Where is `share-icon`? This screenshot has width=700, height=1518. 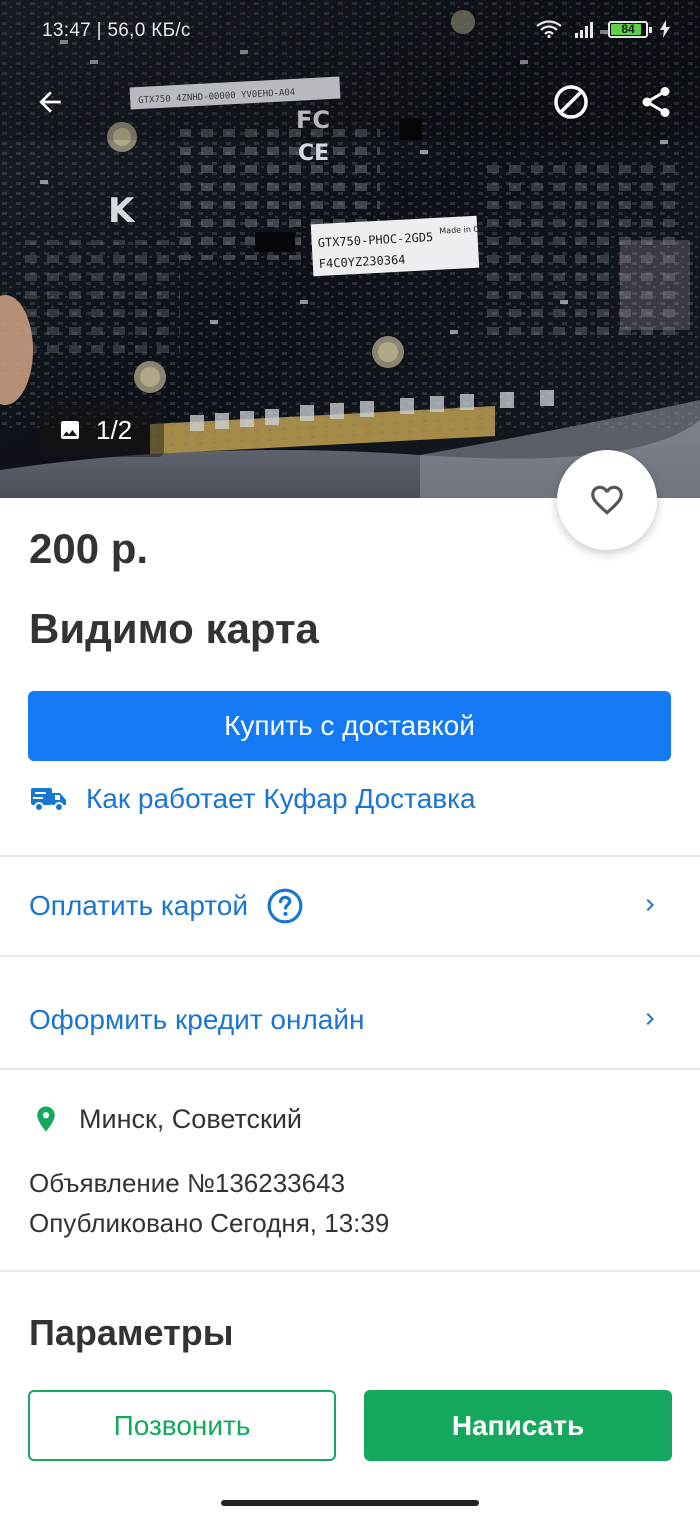
share-icon is located at coordinates (656, 102).